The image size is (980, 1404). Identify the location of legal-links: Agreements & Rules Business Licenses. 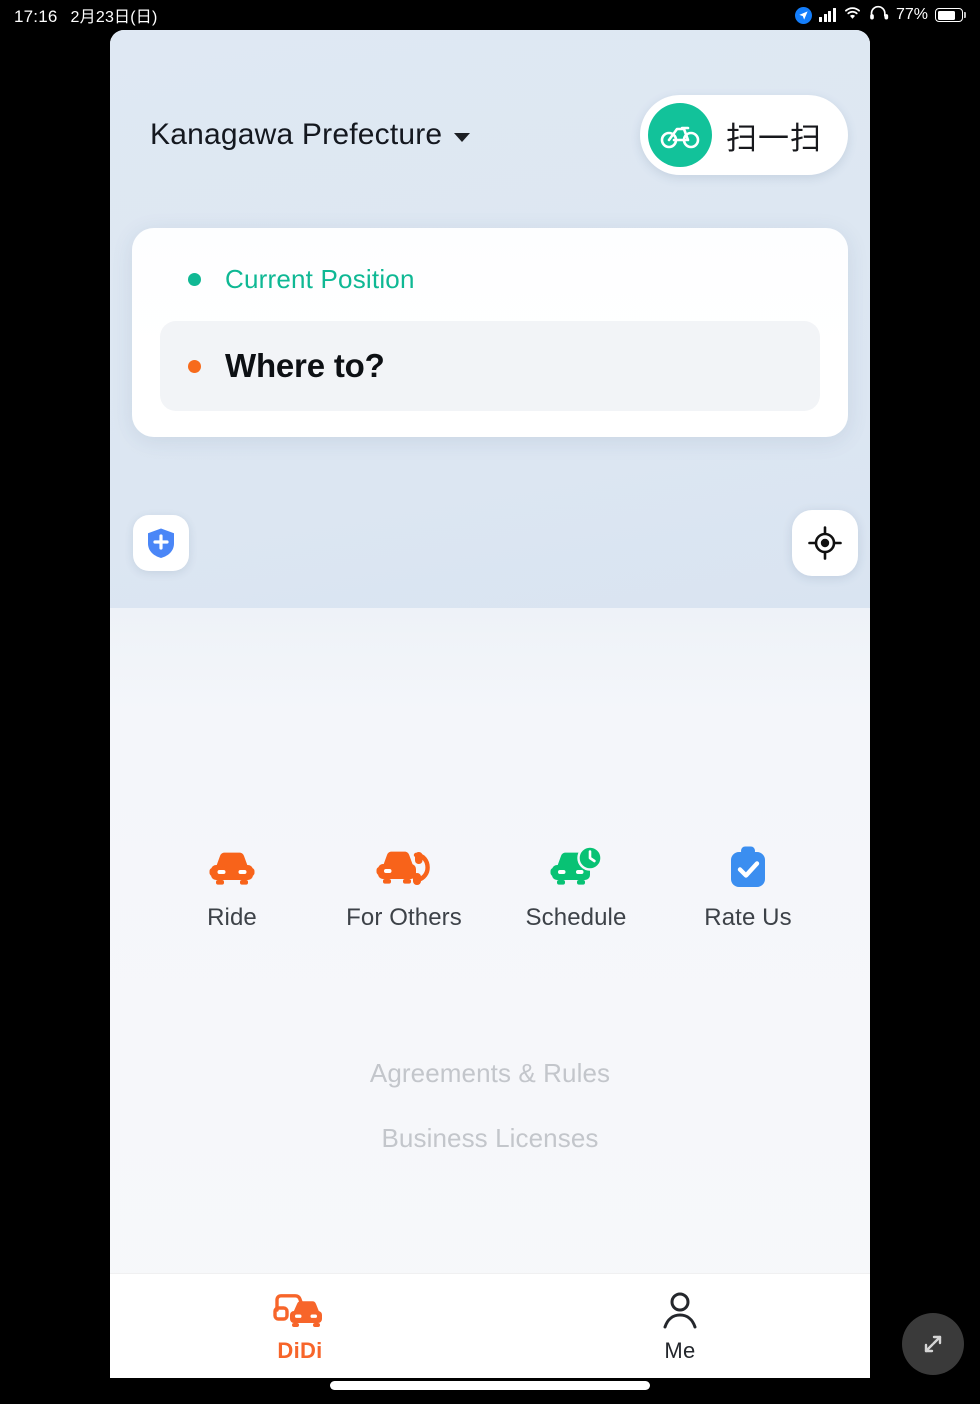
(490, 1106).